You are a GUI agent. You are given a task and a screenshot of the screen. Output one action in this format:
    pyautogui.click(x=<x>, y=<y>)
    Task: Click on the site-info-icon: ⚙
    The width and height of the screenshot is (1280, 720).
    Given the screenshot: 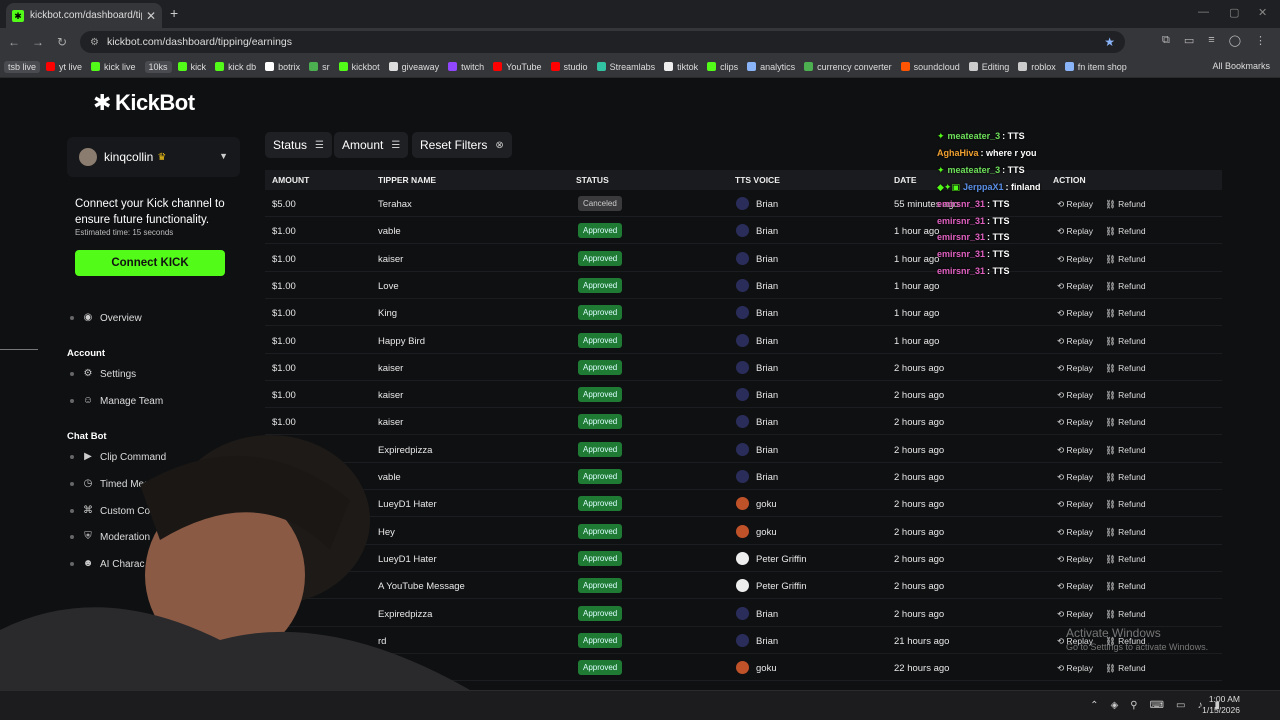 What is the action you would take?
    pyautogui.click(x=94, y=42)
    